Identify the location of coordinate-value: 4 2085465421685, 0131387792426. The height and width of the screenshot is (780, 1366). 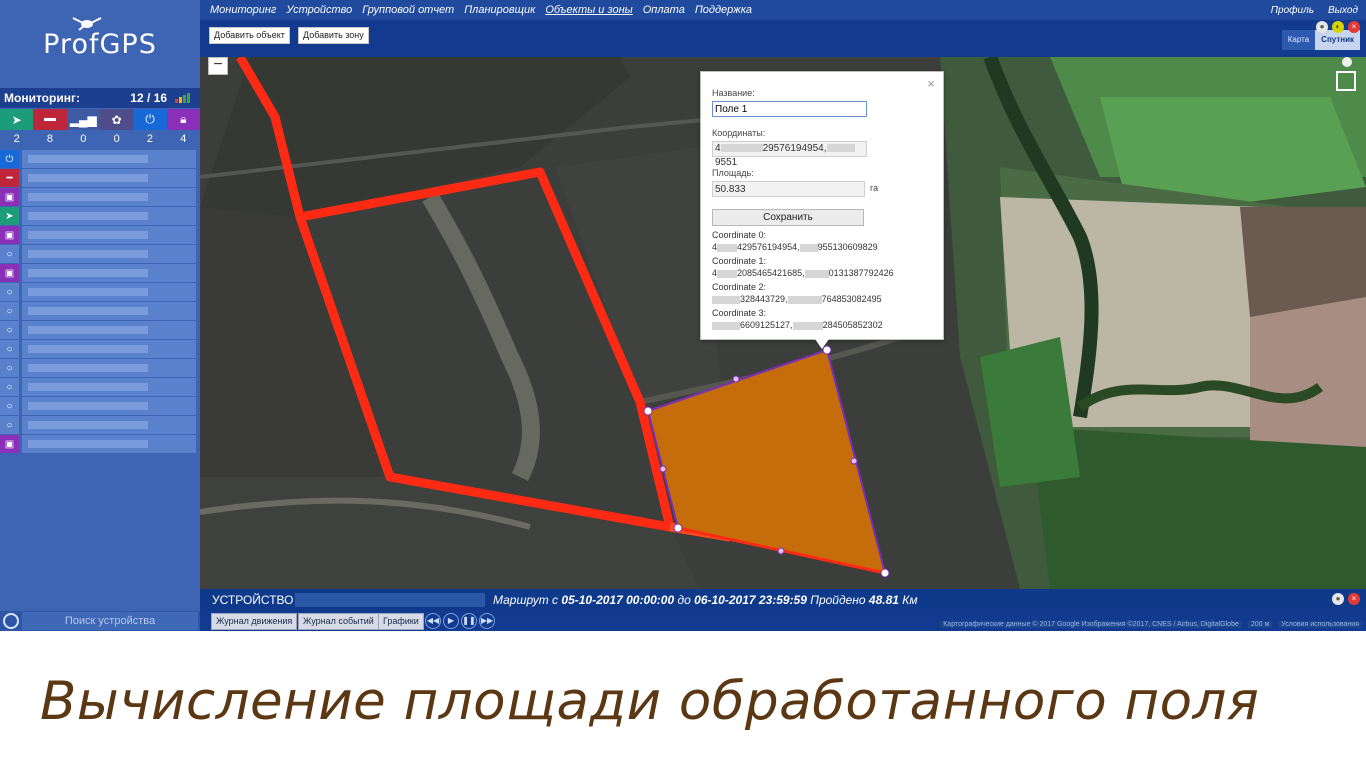
(803, 273).